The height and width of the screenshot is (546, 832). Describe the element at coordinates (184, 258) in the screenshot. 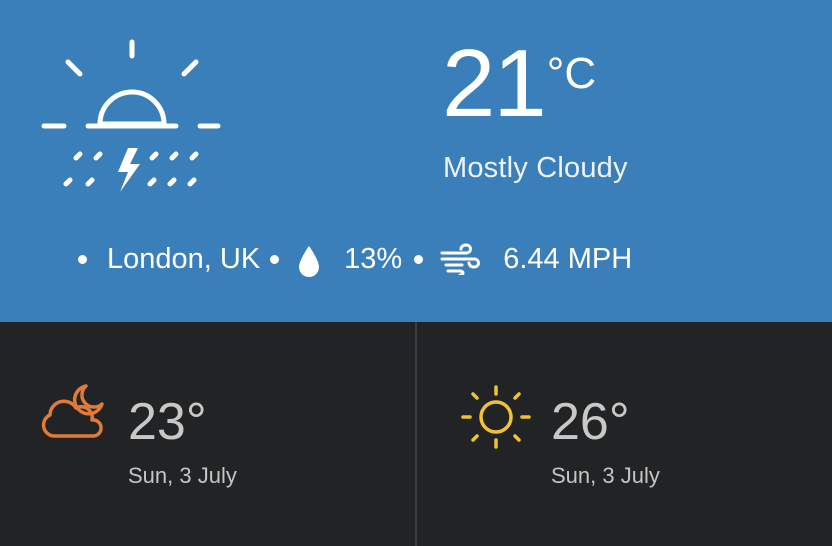

I see `location-label: London, UK` at that location.